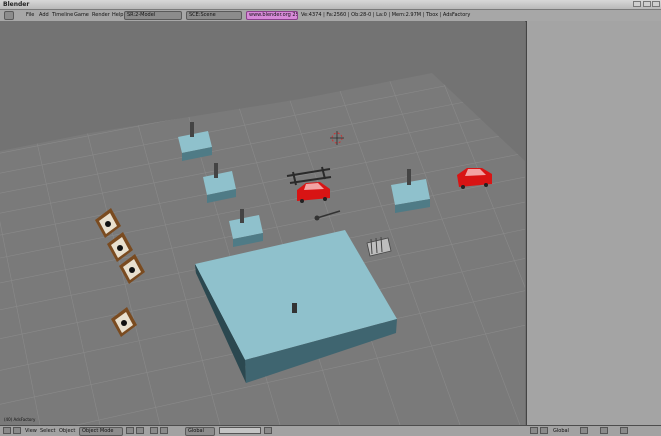 This screenshot has height=436, width=661. Describe the element at coordinates (268, 430) in the screenshot. I see `lock-icon` at that location.